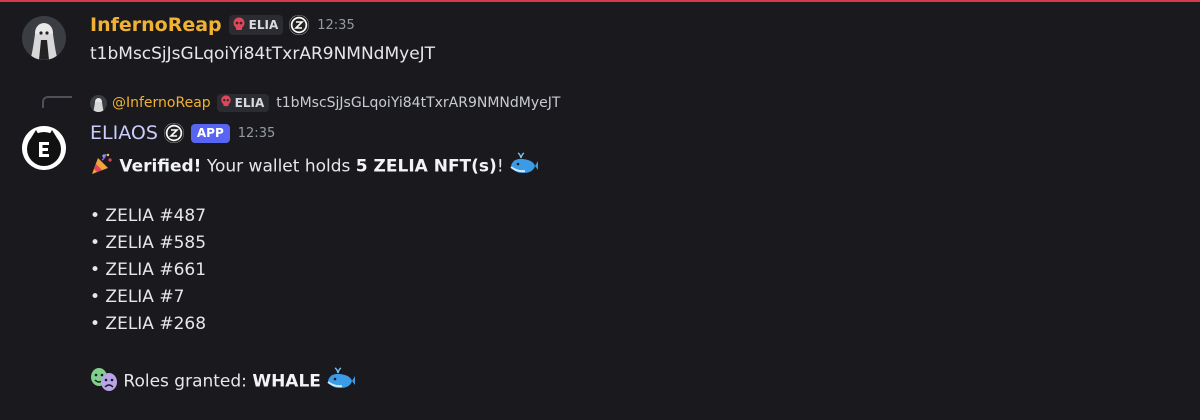 The height and width of the screenshot is (420, 1200). What do you see at coordinates (124, 133) in the screenshot?
I see `username: ELIAOS` at bounding box center [124, 133].